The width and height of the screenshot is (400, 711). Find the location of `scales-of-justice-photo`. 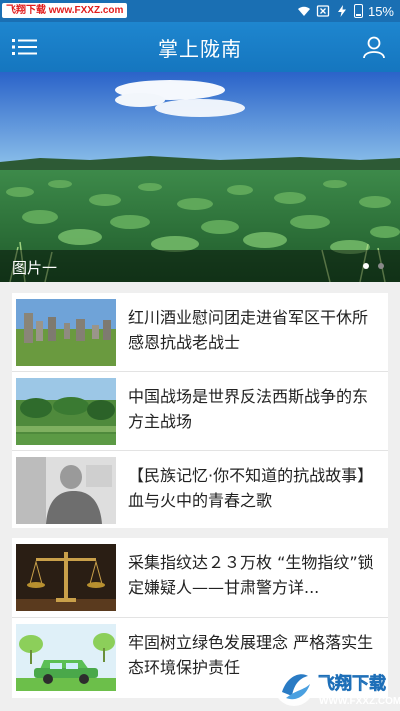

scales-of-justice-photo is located at coordinates (66, 577).